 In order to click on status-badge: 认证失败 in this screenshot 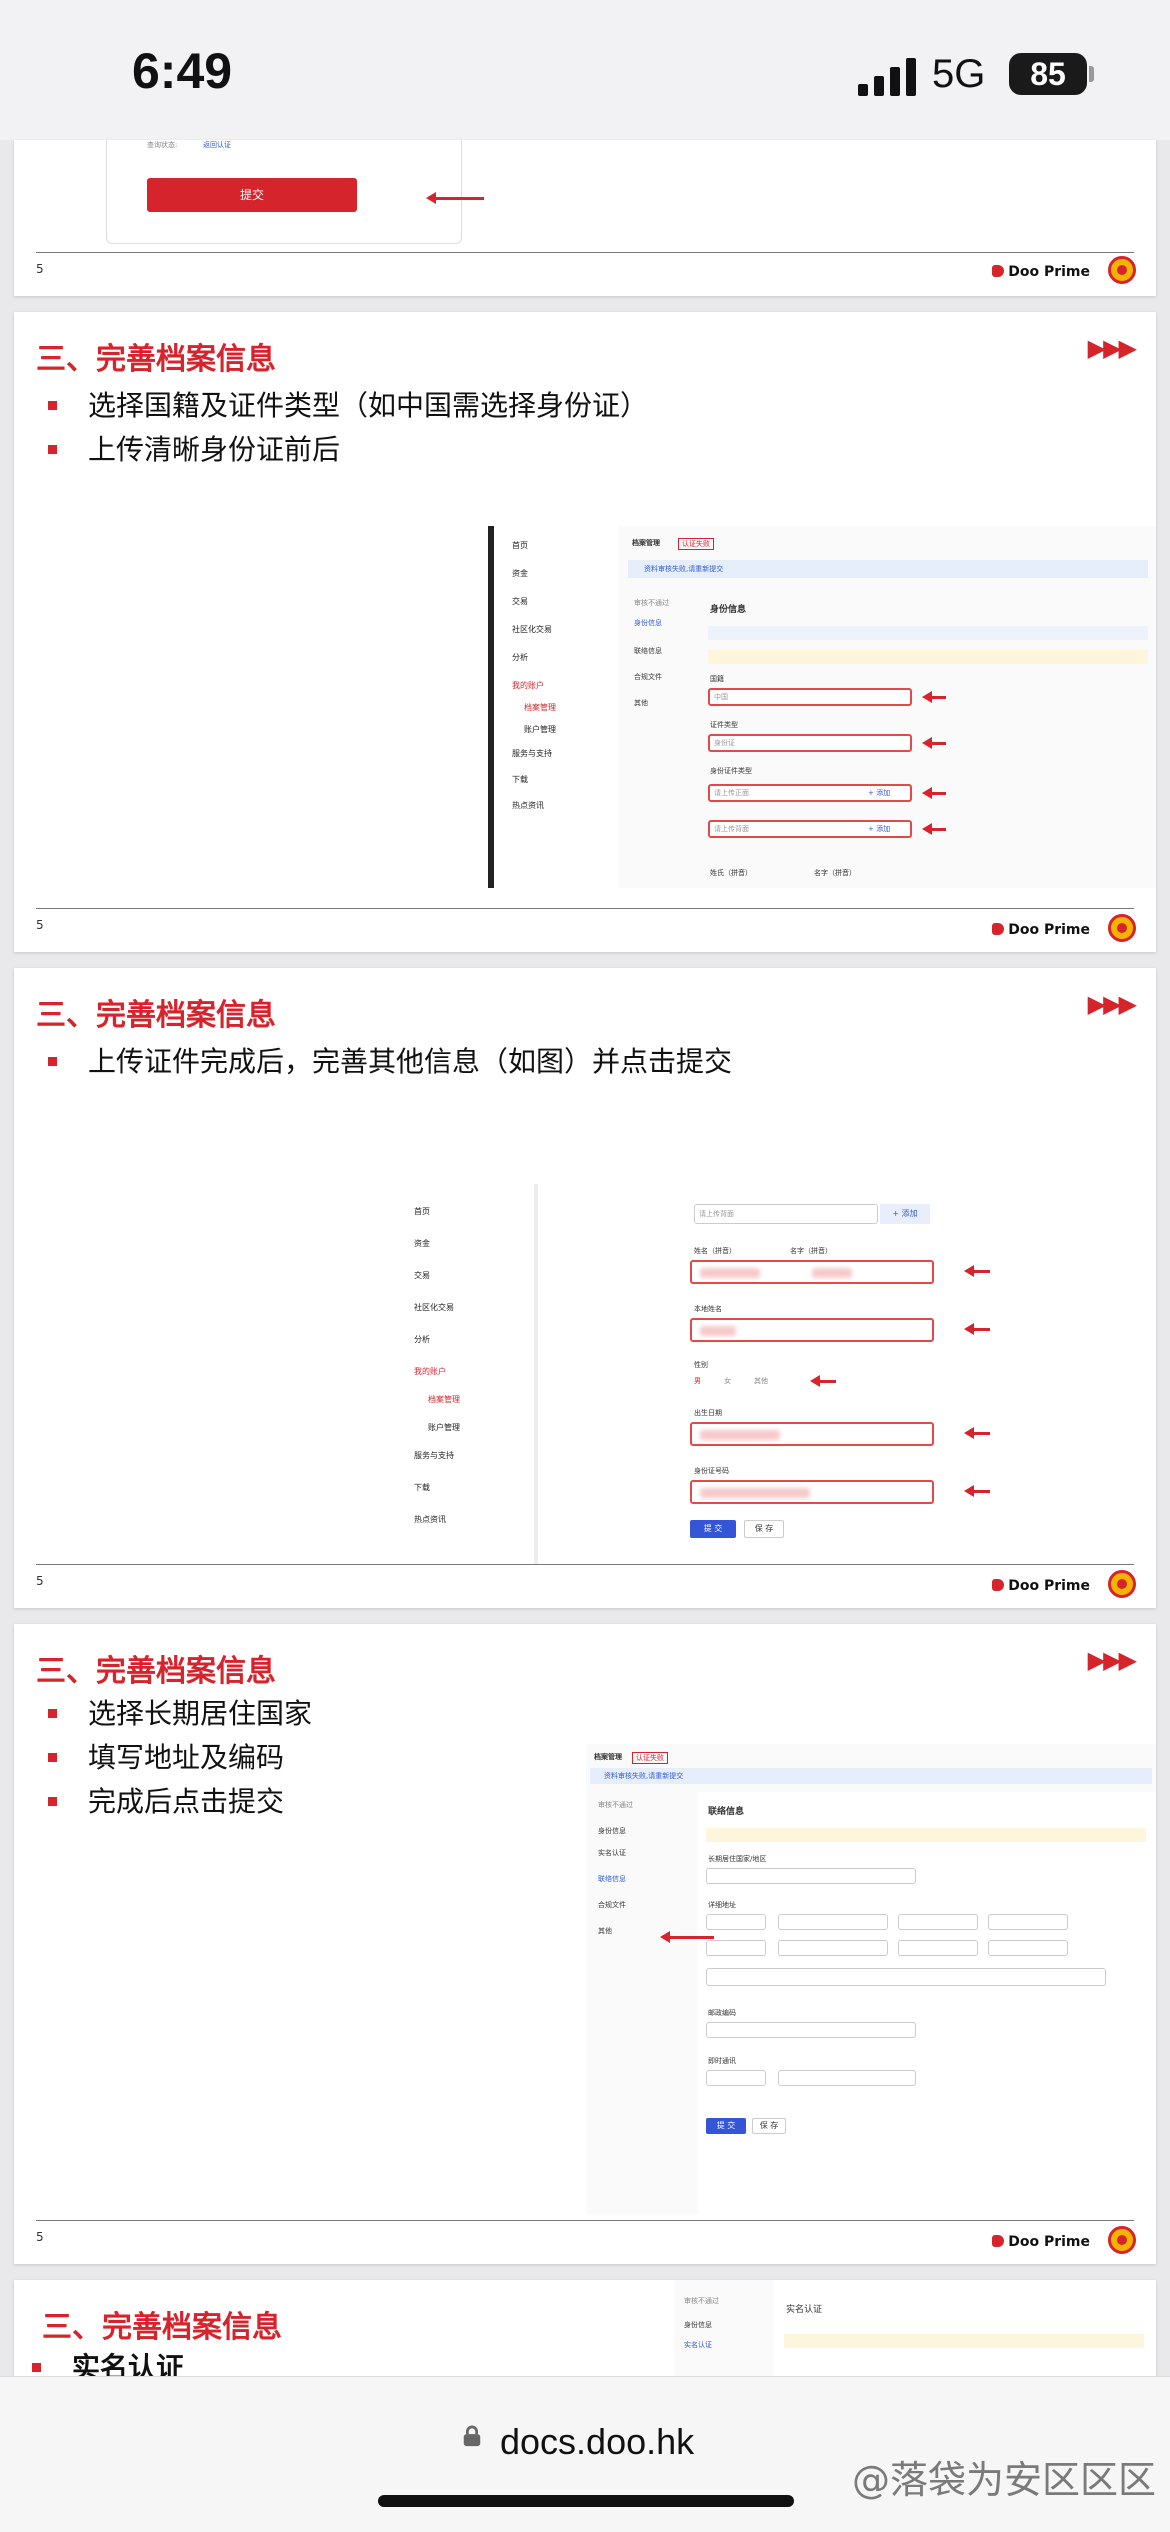, I will do `click(696, 544)`.